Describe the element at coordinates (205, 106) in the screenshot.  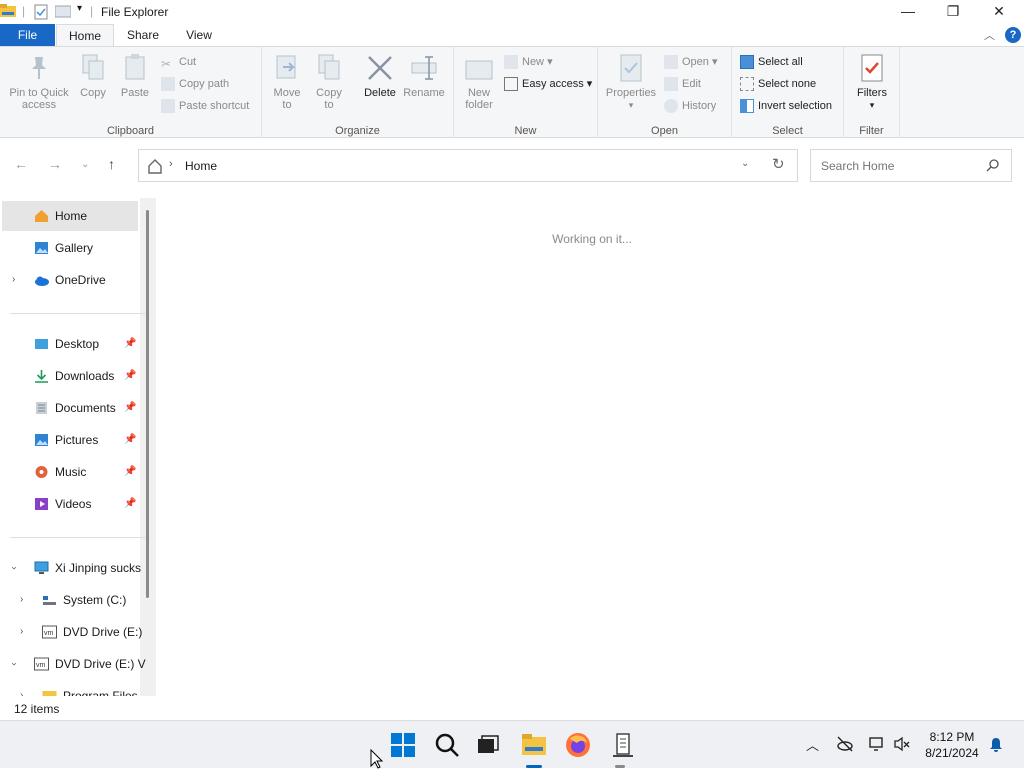
I see `paste-shortcut-button: Paste shortcut` at that location.